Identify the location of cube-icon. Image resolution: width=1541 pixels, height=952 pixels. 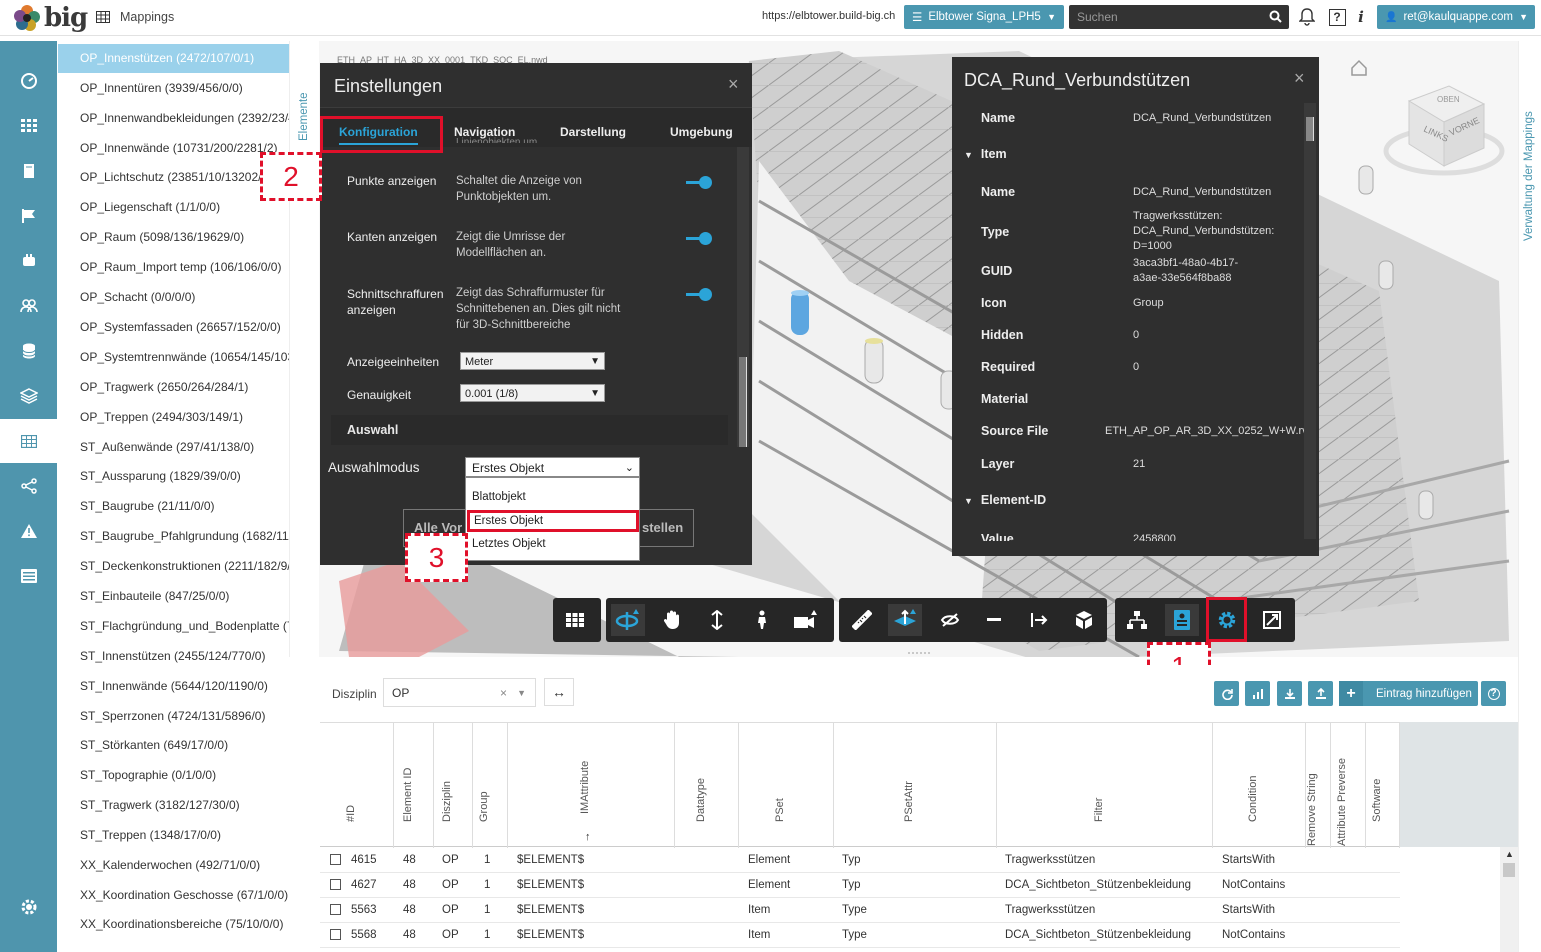
(1084, 620).